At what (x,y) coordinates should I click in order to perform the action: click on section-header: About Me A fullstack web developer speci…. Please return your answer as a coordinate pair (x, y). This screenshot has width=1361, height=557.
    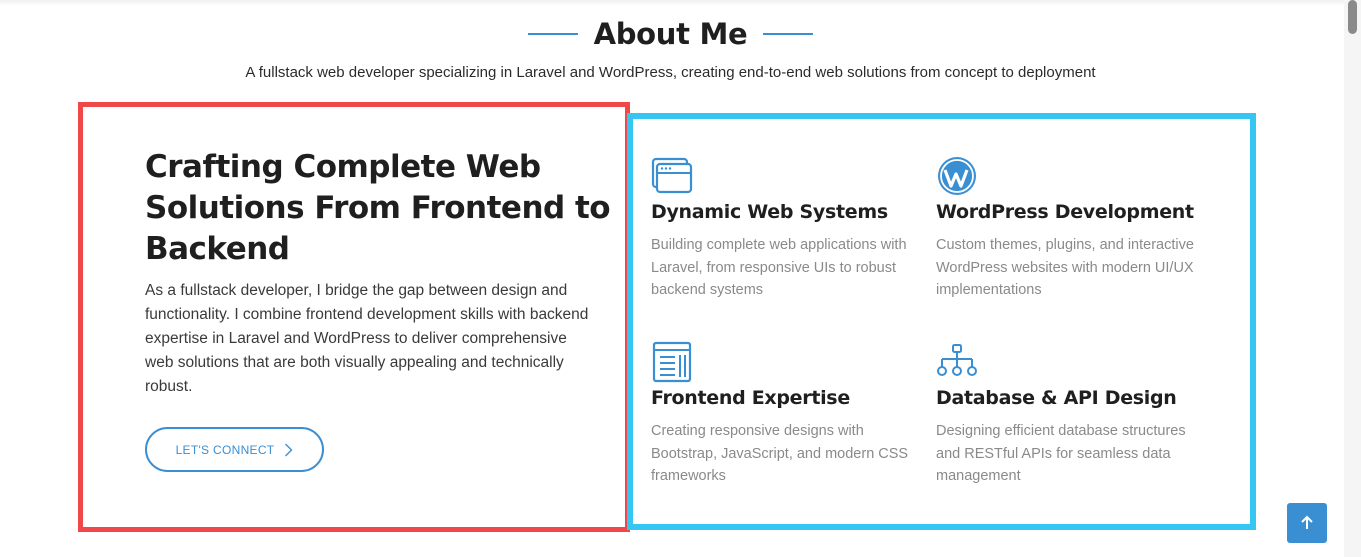
    Looking at the image, I should click on (670, 47).